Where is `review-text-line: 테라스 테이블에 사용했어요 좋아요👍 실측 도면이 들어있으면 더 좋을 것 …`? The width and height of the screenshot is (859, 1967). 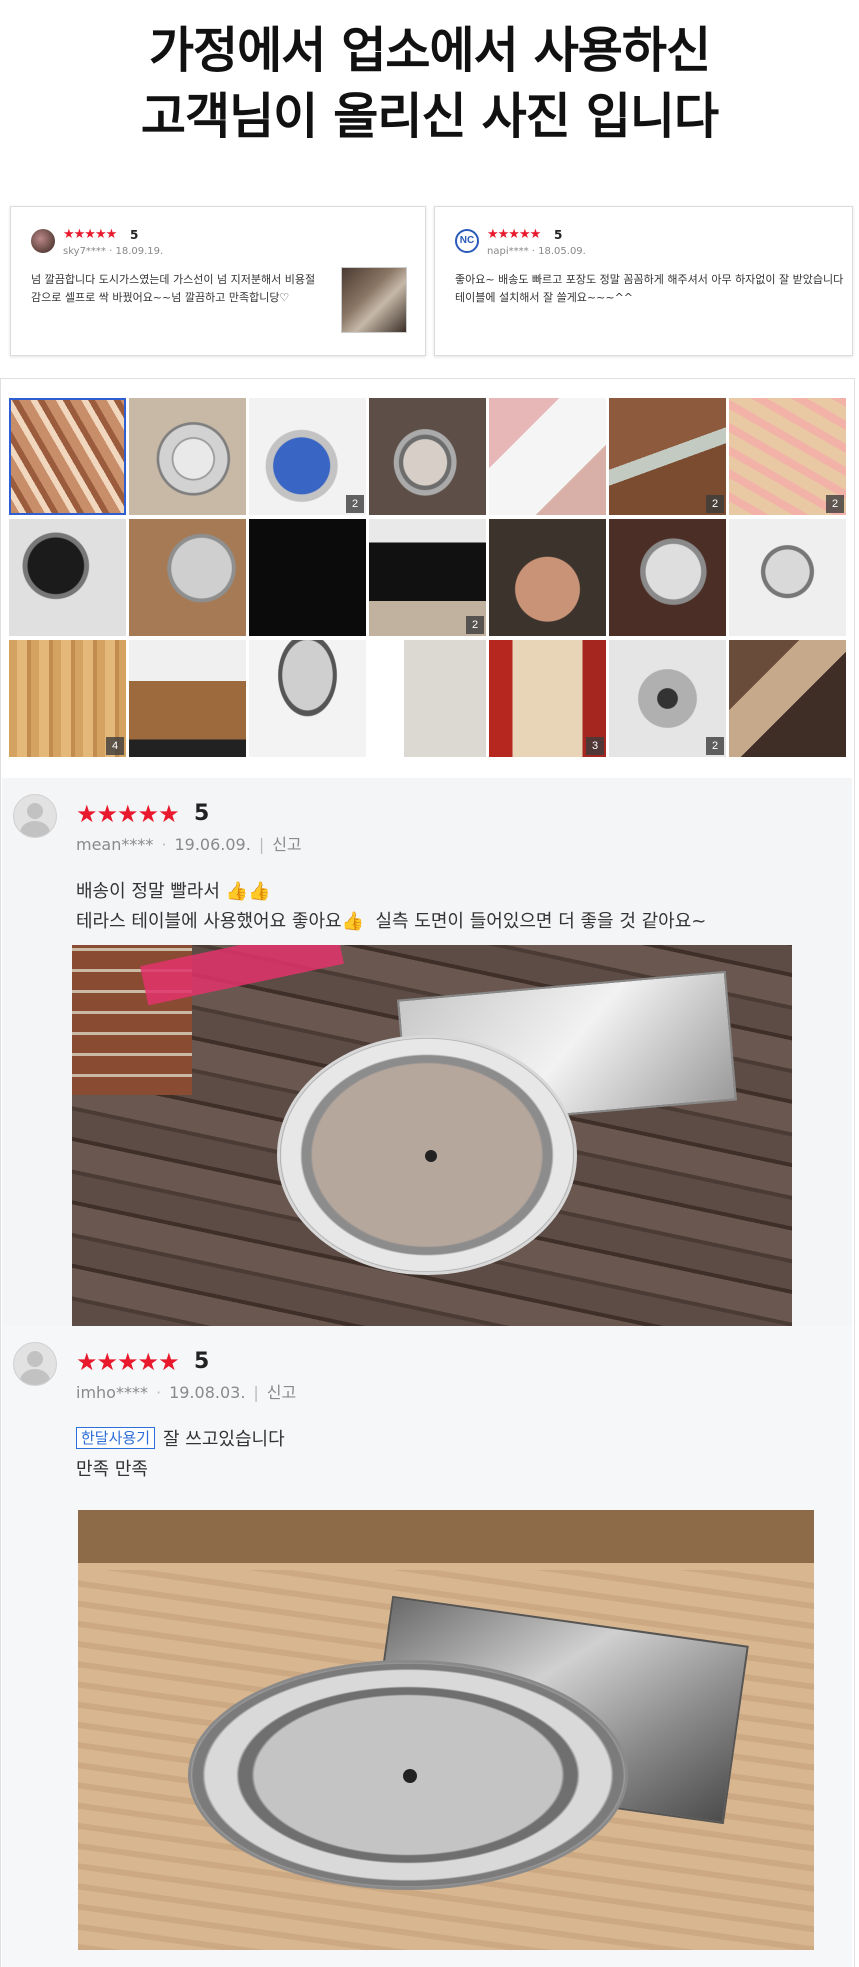
review-text-line: 테라스 테이블에 사용했어요 좋아요👍 실측 도면이 들어있으면 더 좋을 것 … is located at coordinates (391, 921).